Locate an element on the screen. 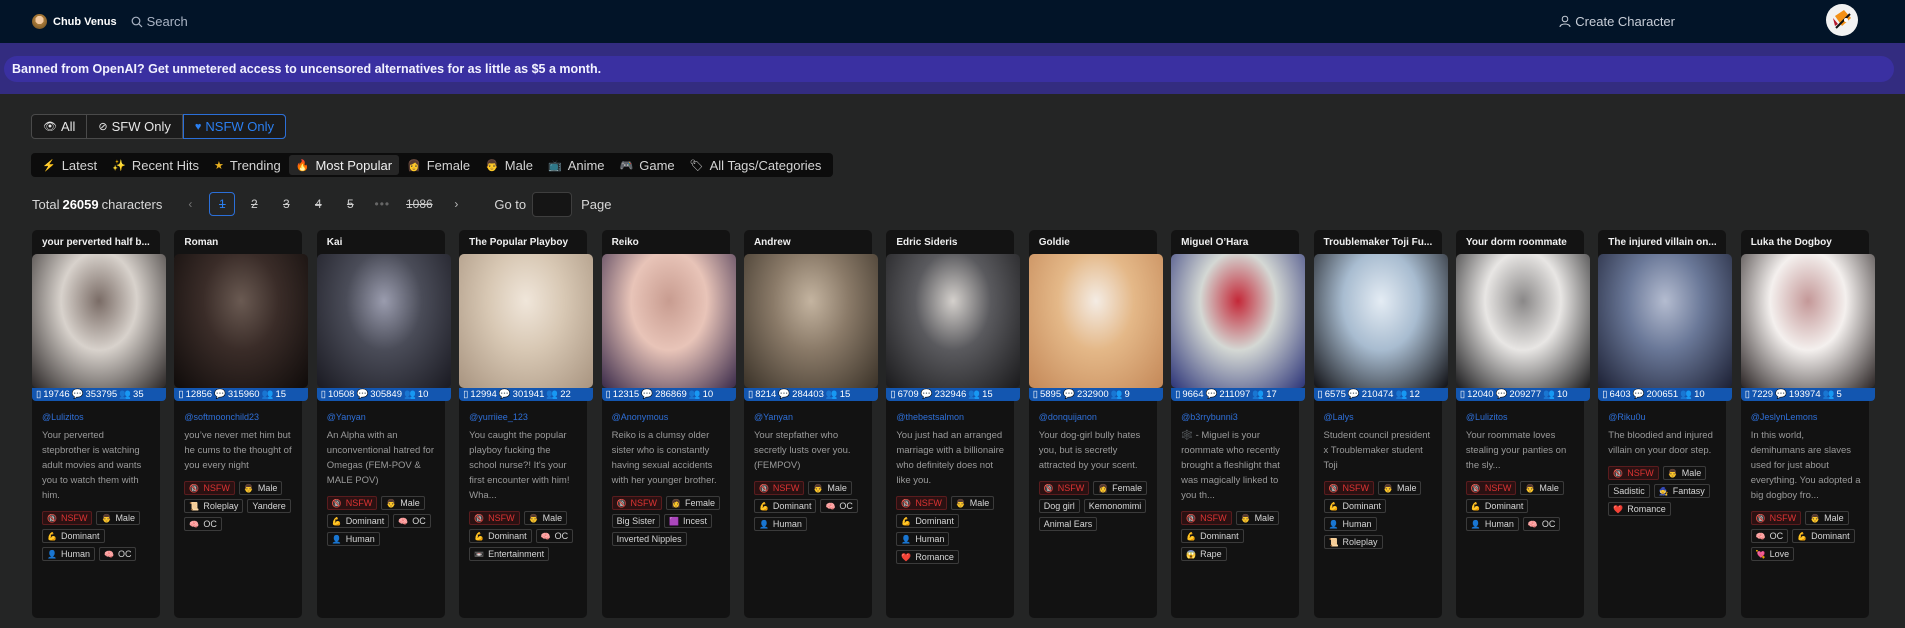  author-link: @softmoonchild23 is located at coordinates (243, 417).